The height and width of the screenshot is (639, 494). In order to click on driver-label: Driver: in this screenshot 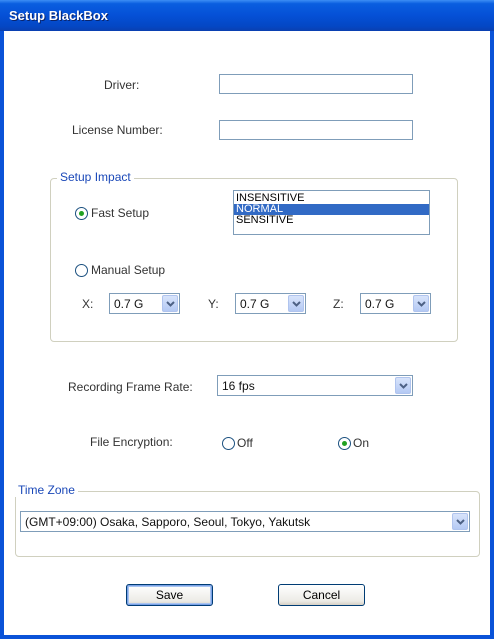, I will do `click(122, 85)`.